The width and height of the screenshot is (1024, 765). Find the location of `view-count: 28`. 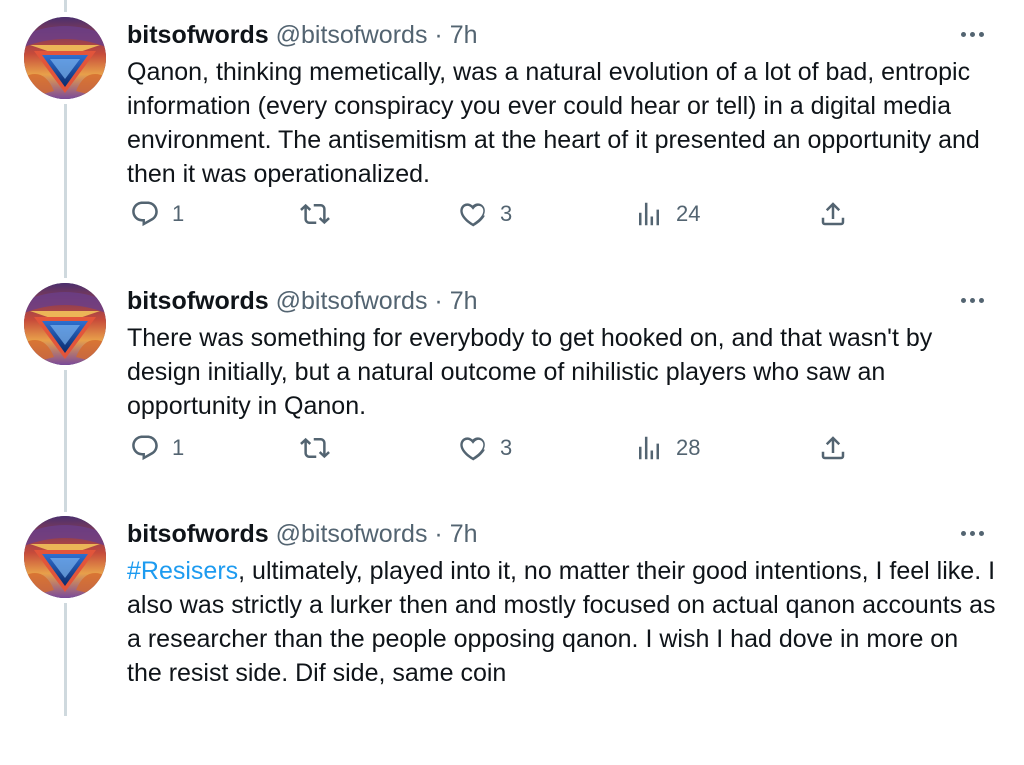

view-count: 28 is located at coordinates (688, 447).